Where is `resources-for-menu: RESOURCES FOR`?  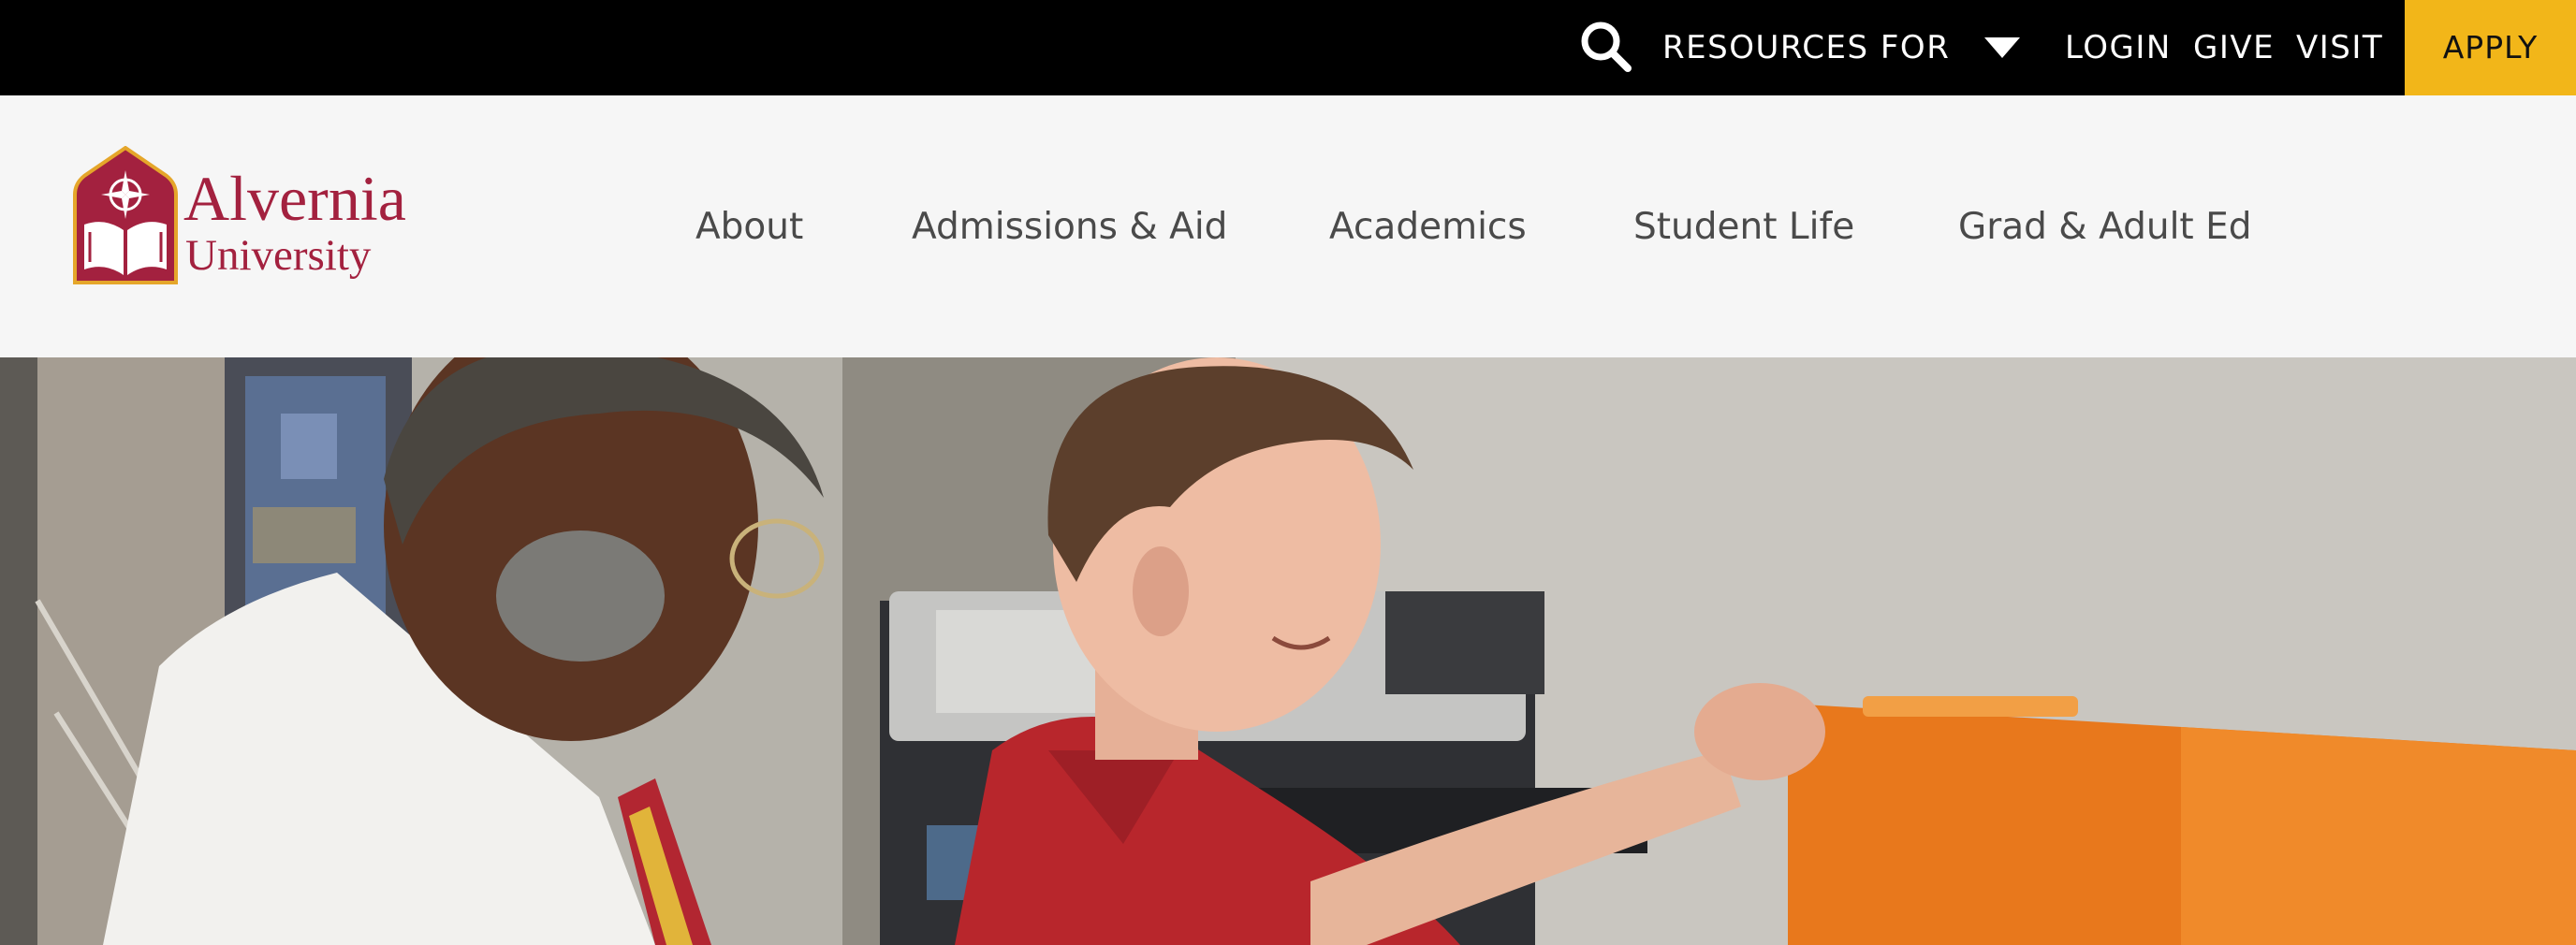 resources-for-menu: RESOURCES FOR is located at coordinates (1806, 48).